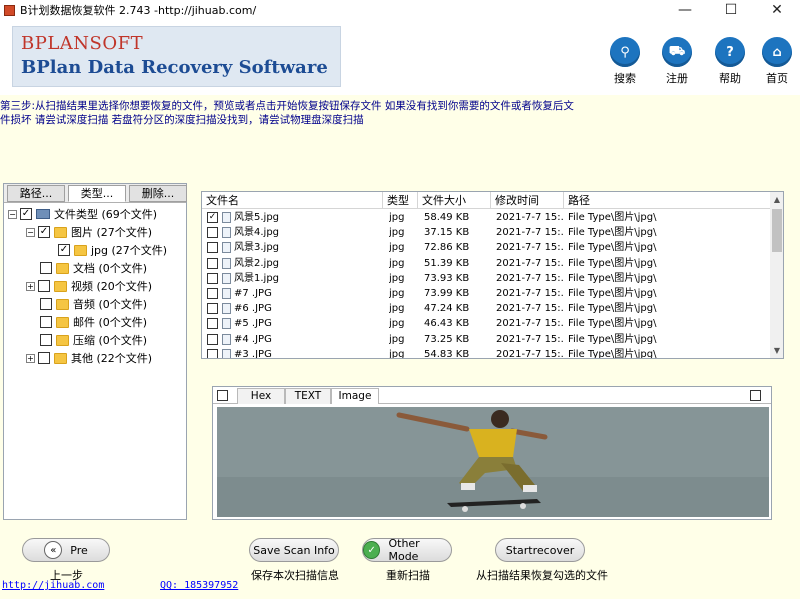 The width and height of the screenshot is (800, 599). Describe the element at coordinates (89, 286) in the screenshot. I see `tree-node-video: + 视频 (20个文件)` at that location.